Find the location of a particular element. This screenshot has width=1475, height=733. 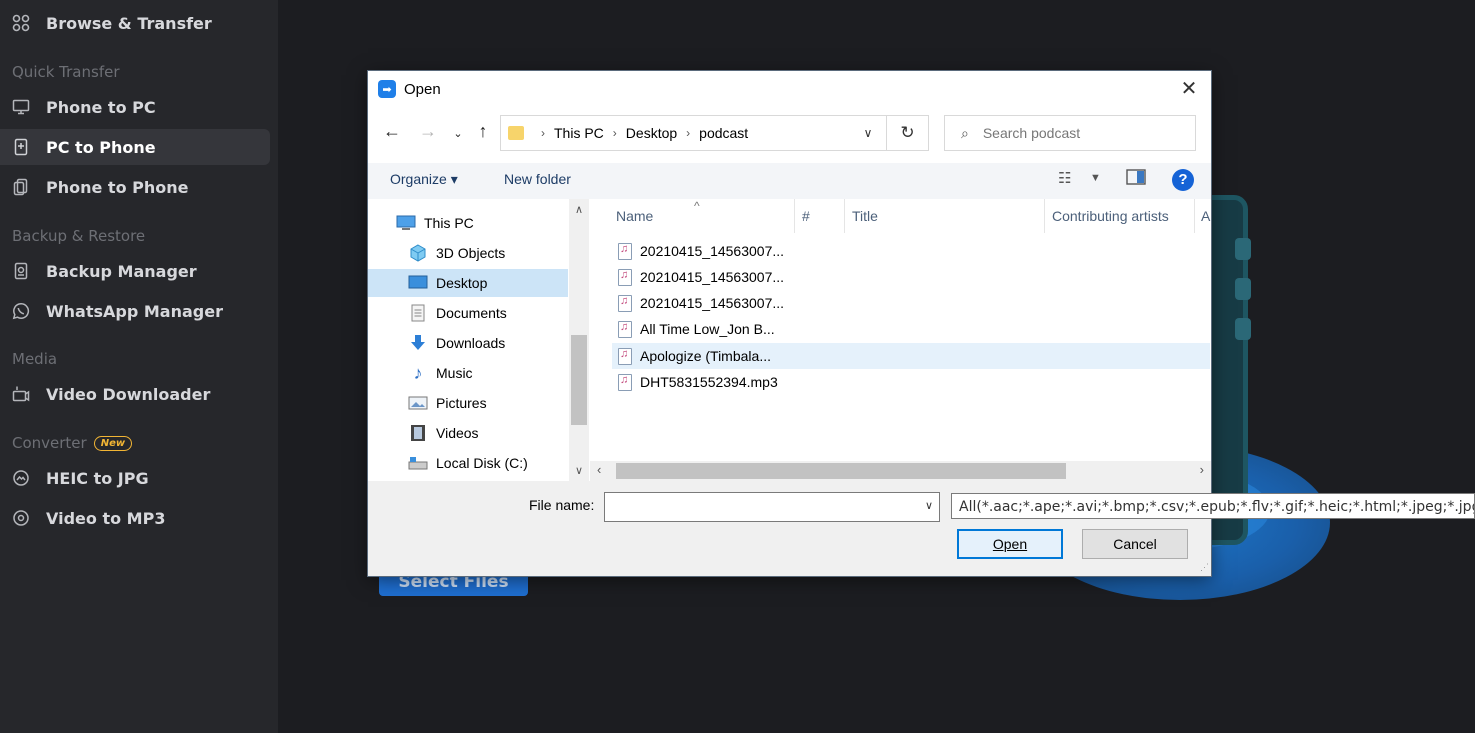

breadcrumb-podcast: podcast is located at coordinates (723, 133).